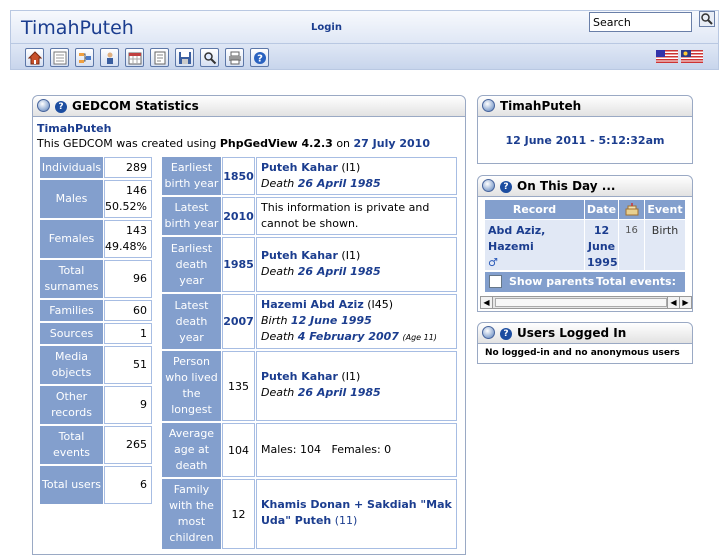  What do you see at coordinates (351, 255) in the screenshot?
I see `person-id: (I1)` at bounding box center [351, 255].